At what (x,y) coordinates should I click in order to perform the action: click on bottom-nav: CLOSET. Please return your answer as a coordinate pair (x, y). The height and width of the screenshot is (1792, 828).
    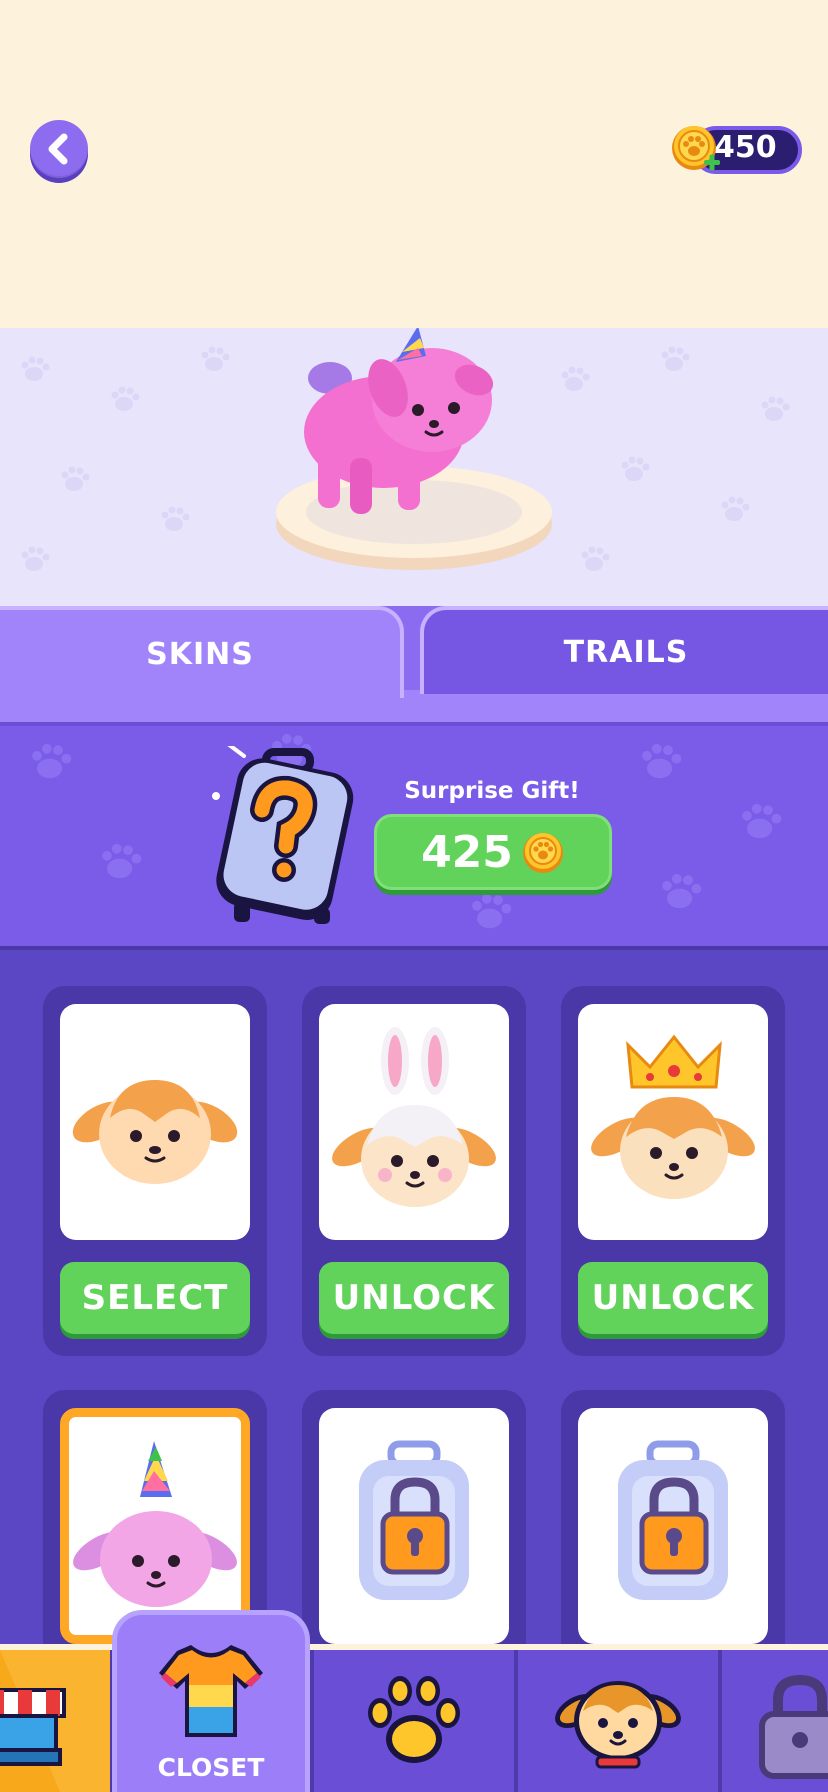
    Looking at the image, I should click on (414, 1701).